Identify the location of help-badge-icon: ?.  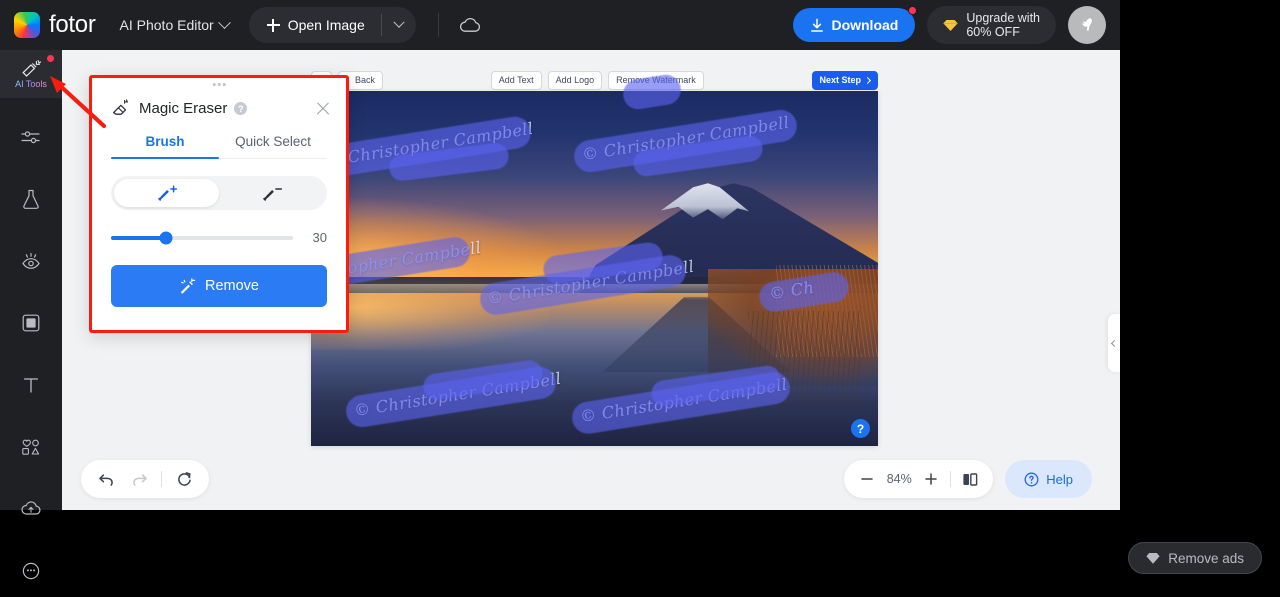
(241, 108).